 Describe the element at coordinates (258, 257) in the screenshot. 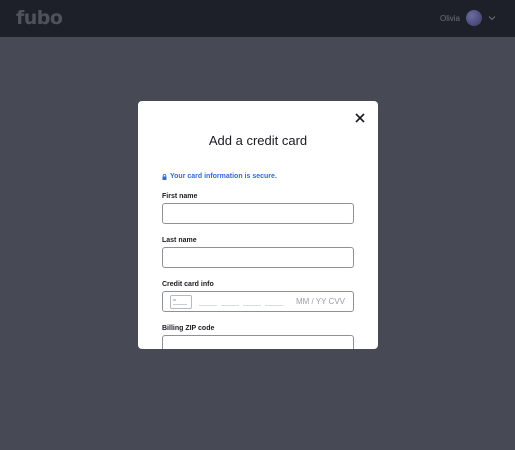

I see `last-name-input` at that location.